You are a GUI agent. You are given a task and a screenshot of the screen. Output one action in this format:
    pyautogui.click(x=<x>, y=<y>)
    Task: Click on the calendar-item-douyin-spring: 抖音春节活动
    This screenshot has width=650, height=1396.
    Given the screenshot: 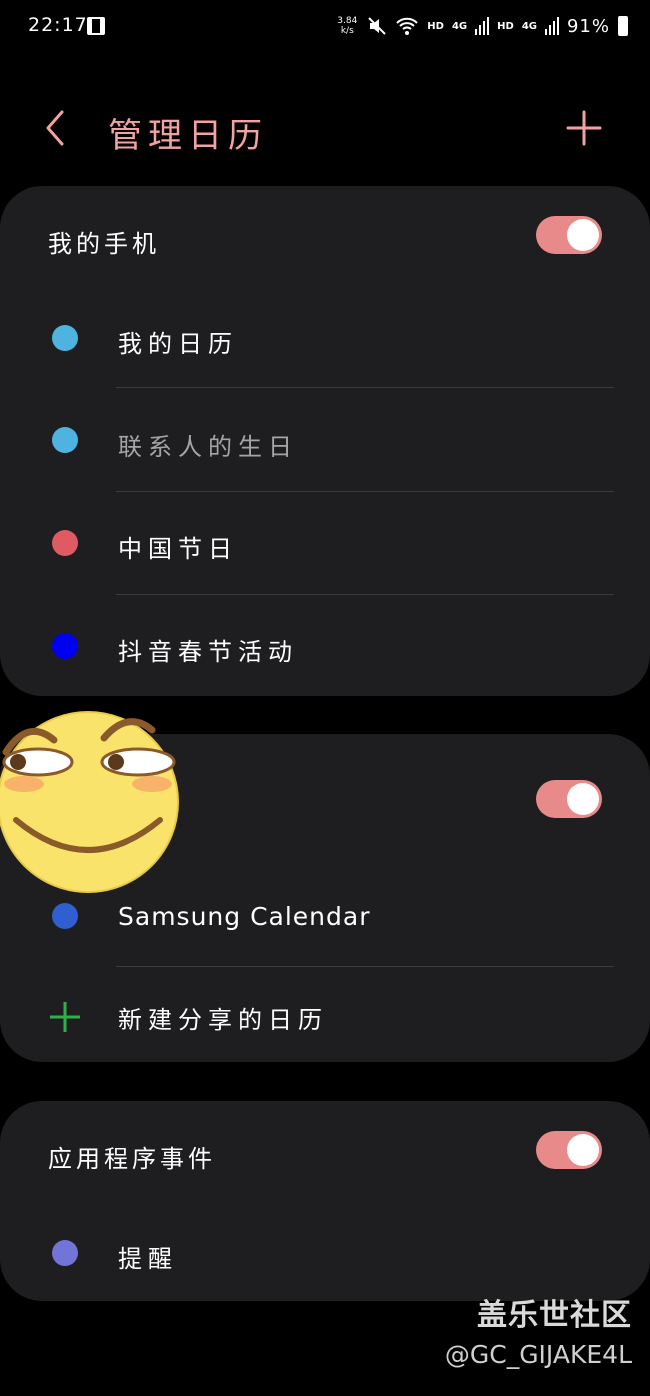 What is the action you would take?
    pyautogui.click(x=325, y=649)
    